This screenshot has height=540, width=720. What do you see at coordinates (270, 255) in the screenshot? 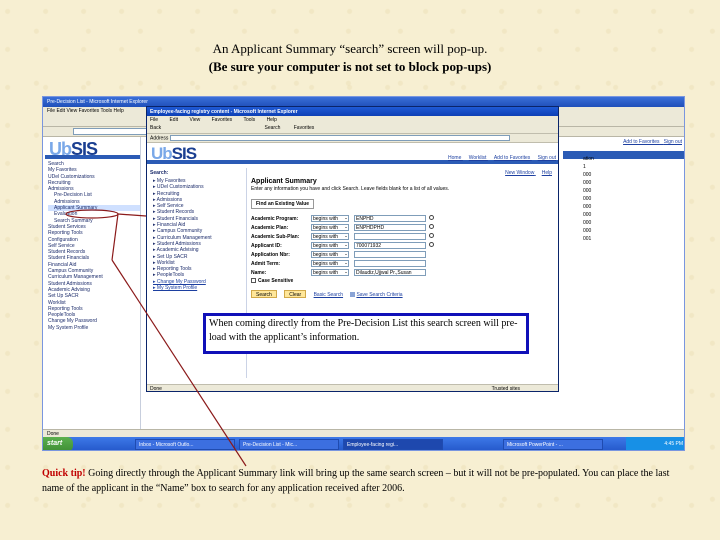
I see `field-label: Application Nbr:` at bounding box center [270, 255].